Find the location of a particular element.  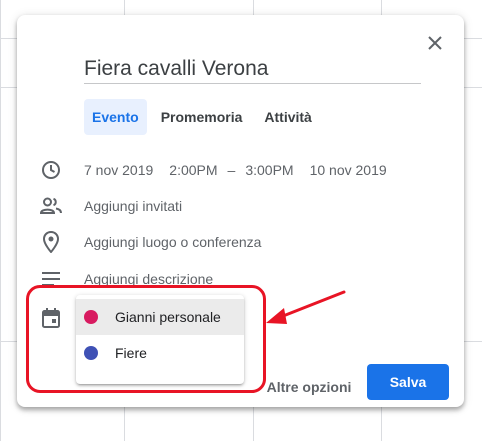

calendar-option-fiere: Fiere is located at coordinates (160, 353).